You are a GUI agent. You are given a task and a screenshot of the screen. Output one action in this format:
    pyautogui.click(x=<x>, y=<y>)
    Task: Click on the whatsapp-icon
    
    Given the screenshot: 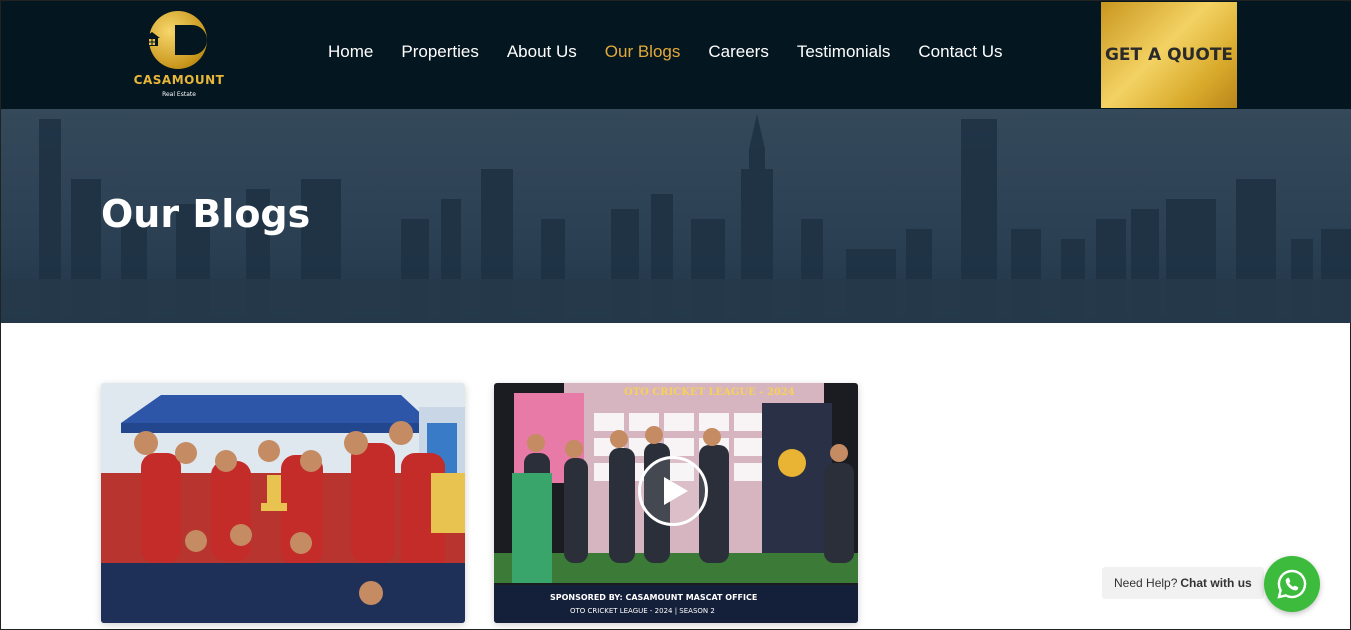 What is the action you would take?
    pyautogui.click(x=1292, y=584)
    